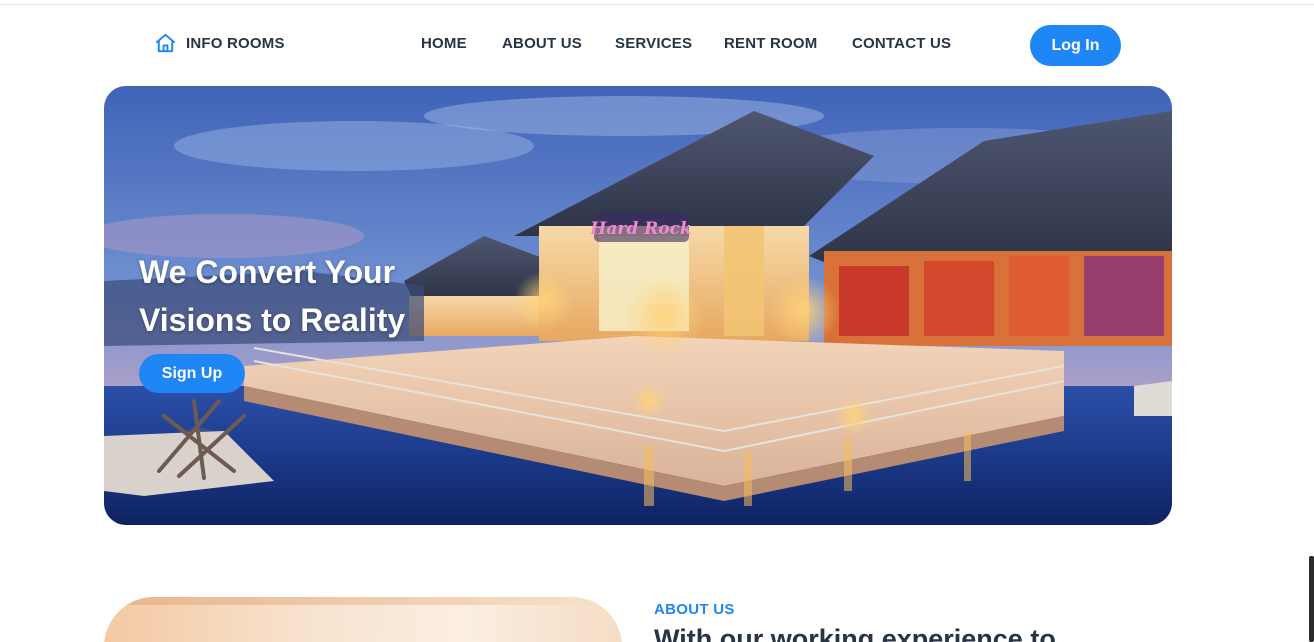  I want to click on hard-rock-sign: Hard Rock, so click(640, 229).